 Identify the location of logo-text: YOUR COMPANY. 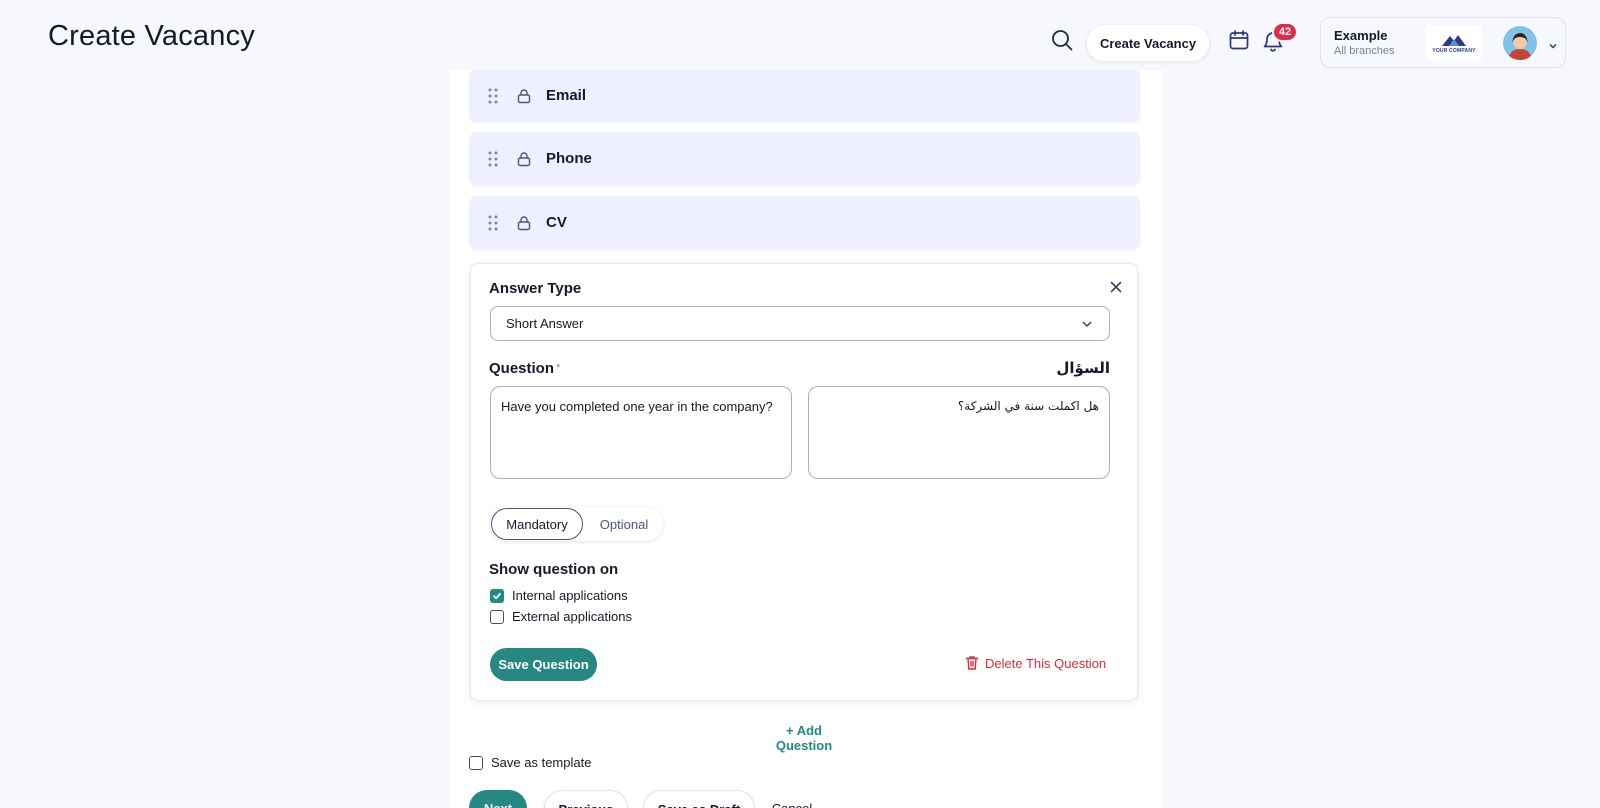
(1454, 50).